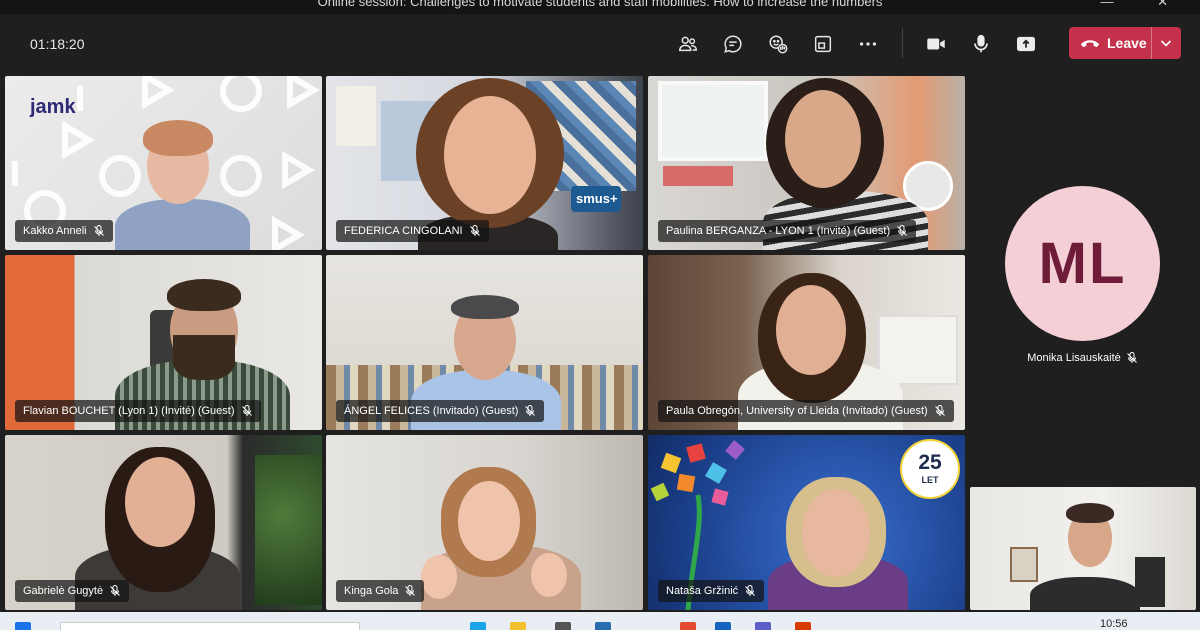 This screenshot has width=1200, height=630. Describe the element at coordinates (803, 626) in the screenshot. I see `powerpoint-icon` at that location.